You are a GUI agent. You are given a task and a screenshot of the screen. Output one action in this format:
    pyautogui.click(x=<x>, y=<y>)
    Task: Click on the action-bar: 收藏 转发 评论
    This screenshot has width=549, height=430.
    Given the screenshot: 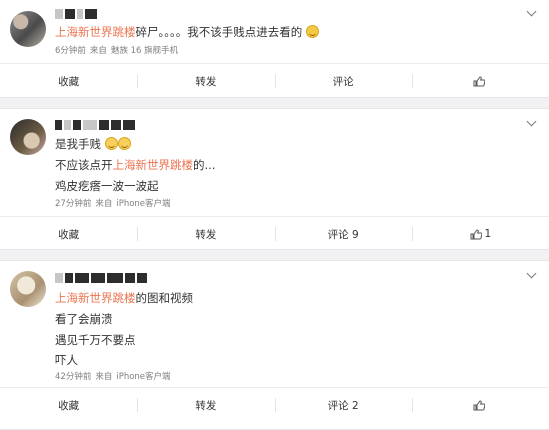 What is the action you would take?
    pyautogui.click(x=274, y=80)
    